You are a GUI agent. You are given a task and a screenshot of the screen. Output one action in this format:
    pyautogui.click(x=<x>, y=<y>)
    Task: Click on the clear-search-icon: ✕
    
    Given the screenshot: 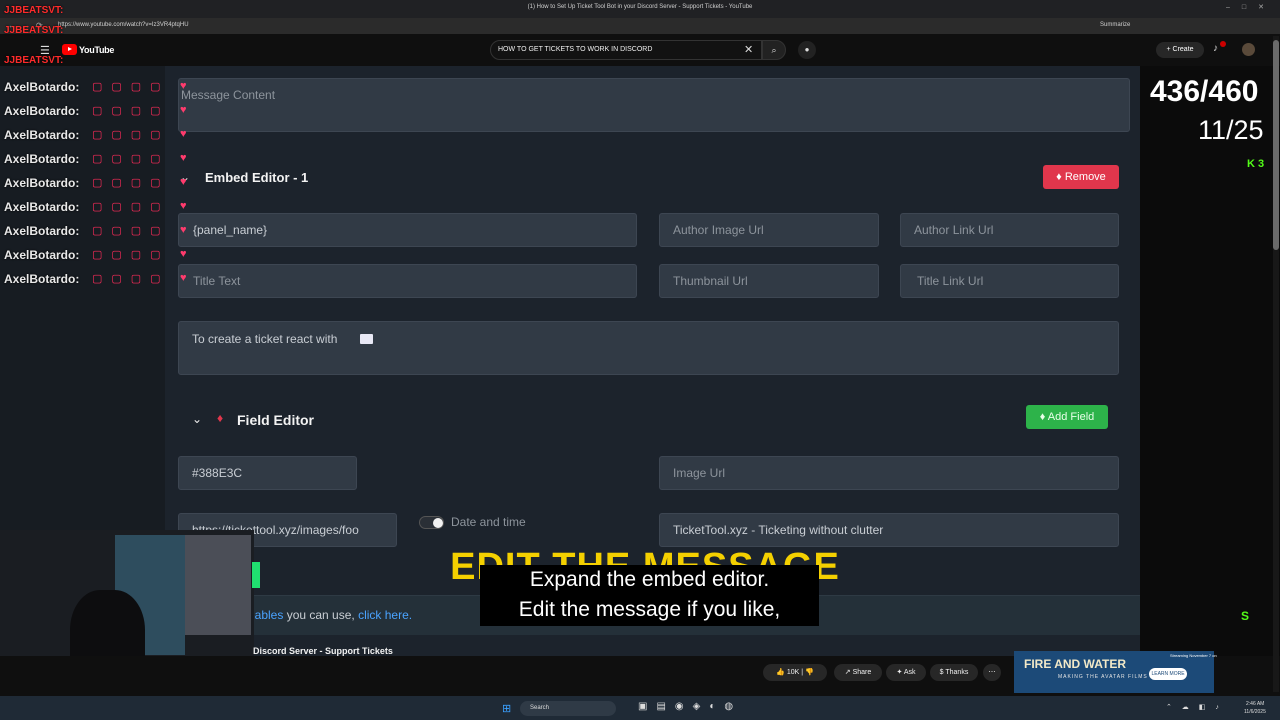 What is the action you would take?
    pyautogui.click(x=748, y=49)
    